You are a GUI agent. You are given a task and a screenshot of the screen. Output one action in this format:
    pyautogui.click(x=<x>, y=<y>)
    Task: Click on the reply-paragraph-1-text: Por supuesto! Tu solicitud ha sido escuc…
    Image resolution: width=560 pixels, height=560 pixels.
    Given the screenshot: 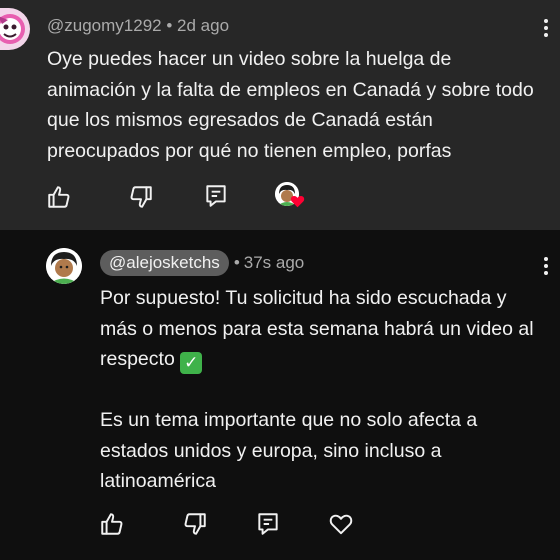 What is the action you would take?
    pyautogui.click(x=317, y=328)
    